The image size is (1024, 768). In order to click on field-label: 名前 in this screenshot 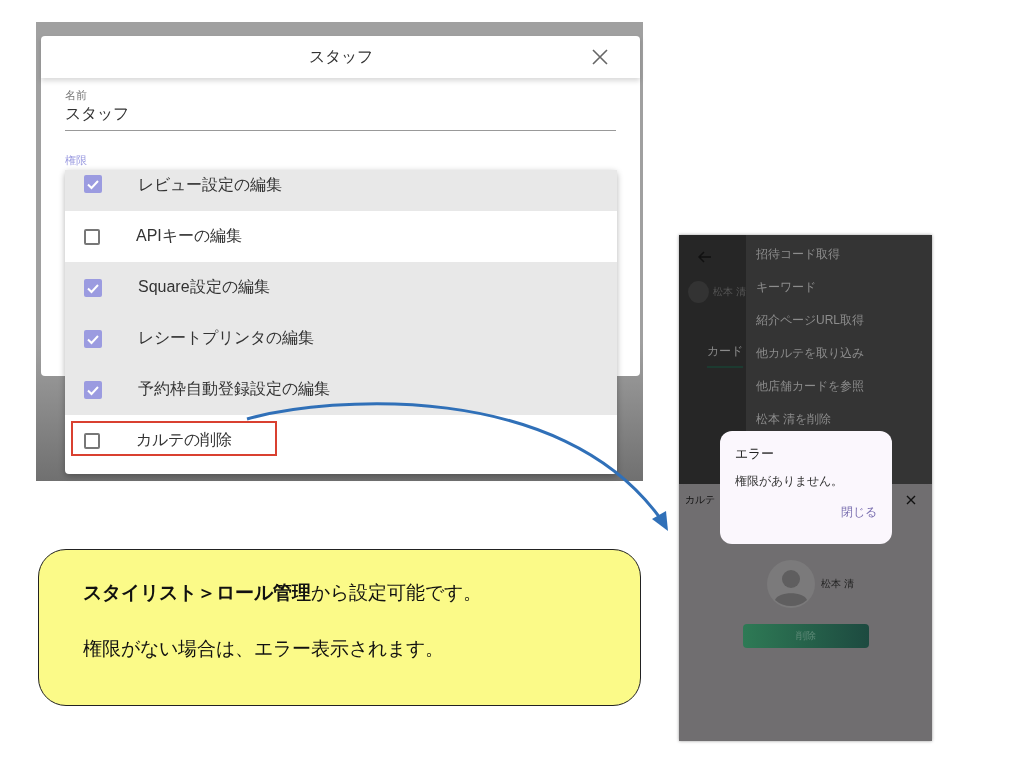, I will do `click(76, 95)`.